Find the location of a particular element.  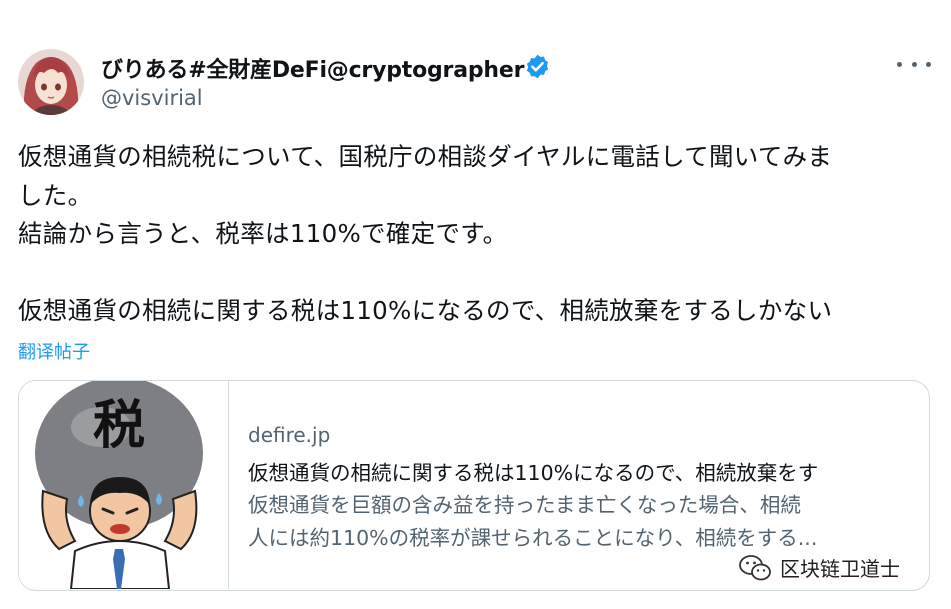

display-name: びりある#全財産DeFi@cryptographer is located at coordinates (312, 68).